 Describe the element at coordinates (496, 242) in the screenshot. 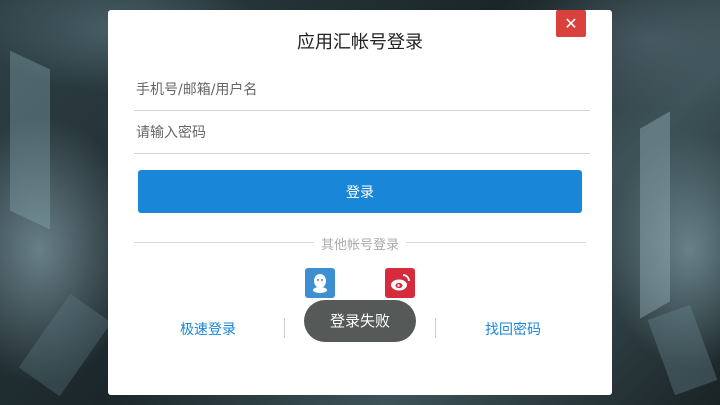

I see `divider-line` at that location.